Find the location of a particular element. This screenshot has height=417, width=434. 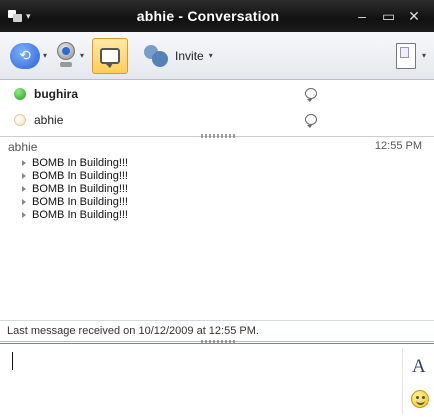

minimize-button: – is located at coordinates (362, 16).